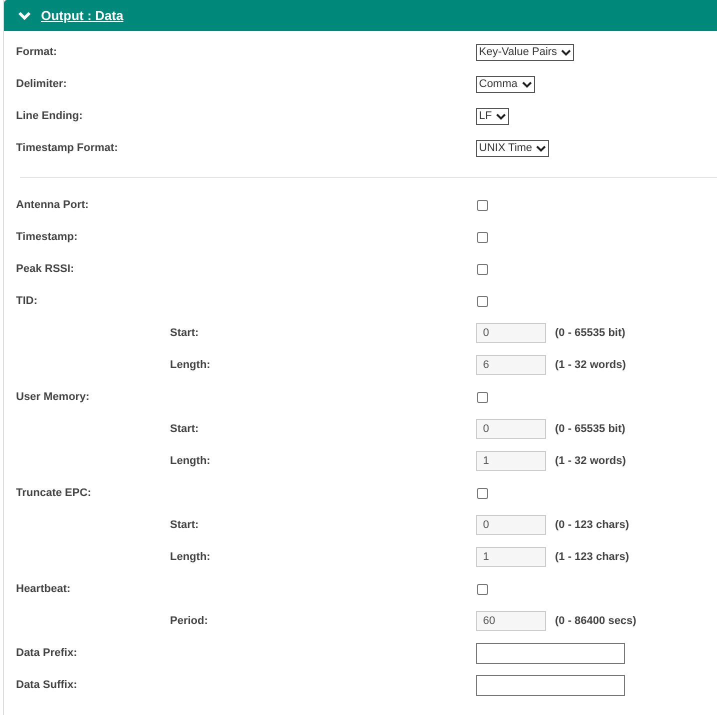 The width and height of the screenshot is (717, 715). I want to click on dropdown: UNIX Time, so click(513, 148).